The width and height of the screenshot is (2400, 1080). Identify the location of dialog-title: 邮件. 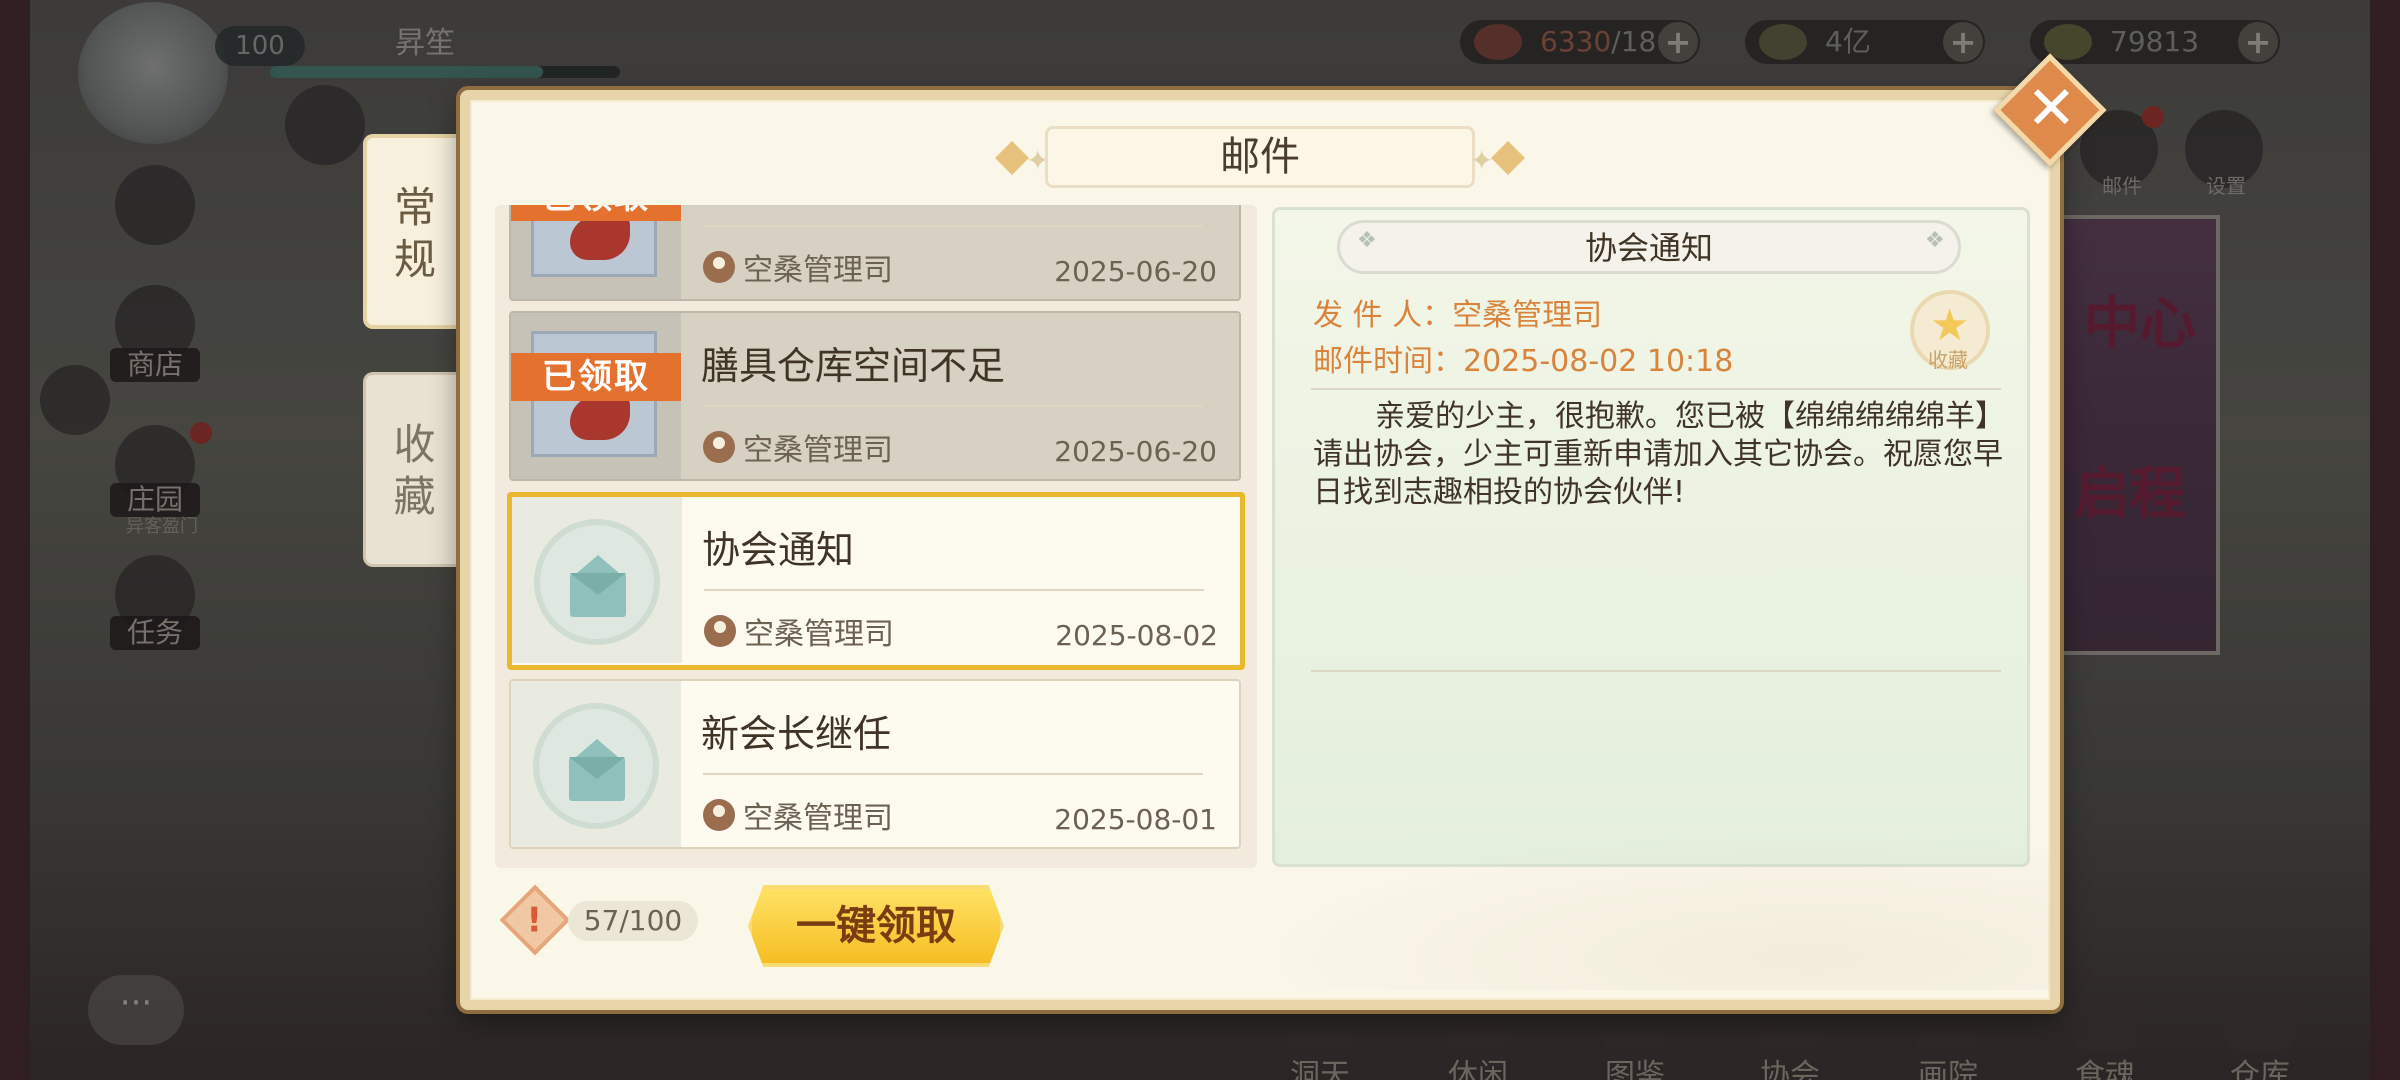
(1260, 157).